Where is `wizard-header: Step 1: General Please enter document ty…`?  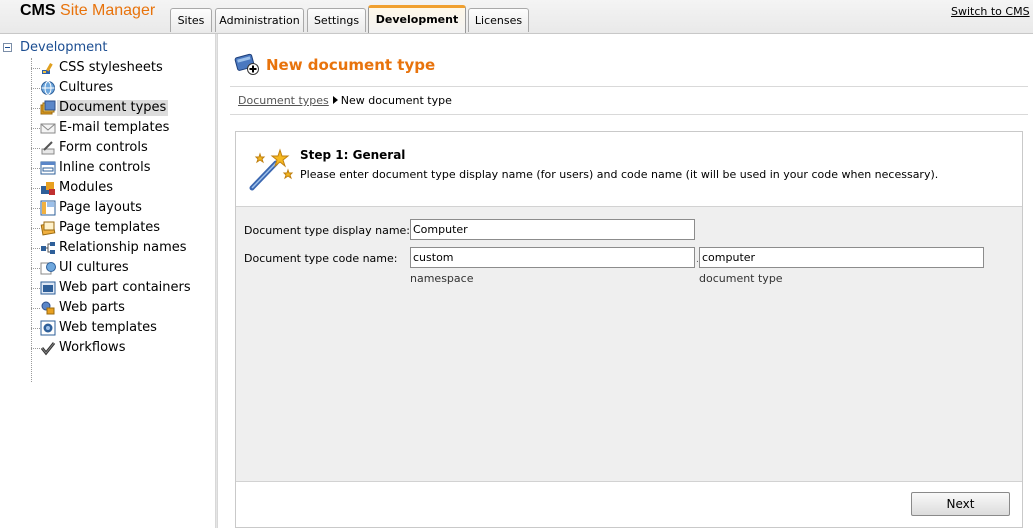
wizard-header: Step 1: General Please enter document ty… is located at coordinates (629, 169).